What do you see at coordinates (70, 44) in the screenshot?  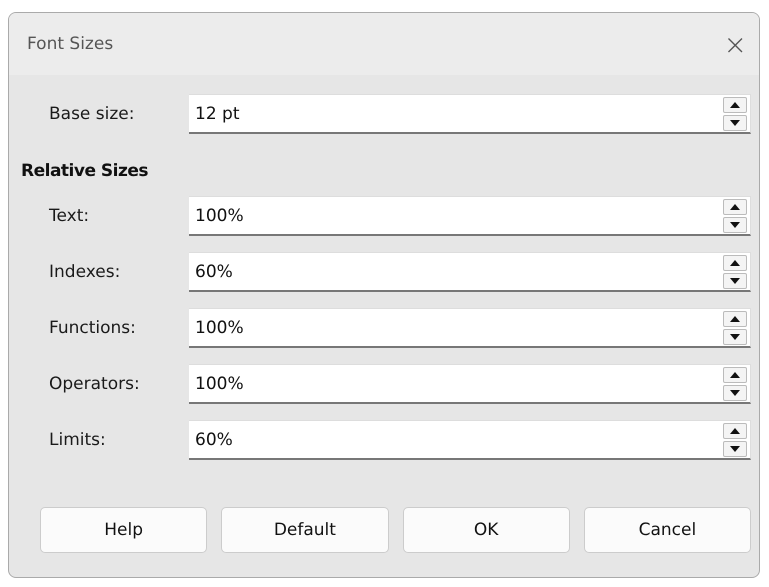 I see `window-title: Font Sizes` at bounding box center [70, 44].